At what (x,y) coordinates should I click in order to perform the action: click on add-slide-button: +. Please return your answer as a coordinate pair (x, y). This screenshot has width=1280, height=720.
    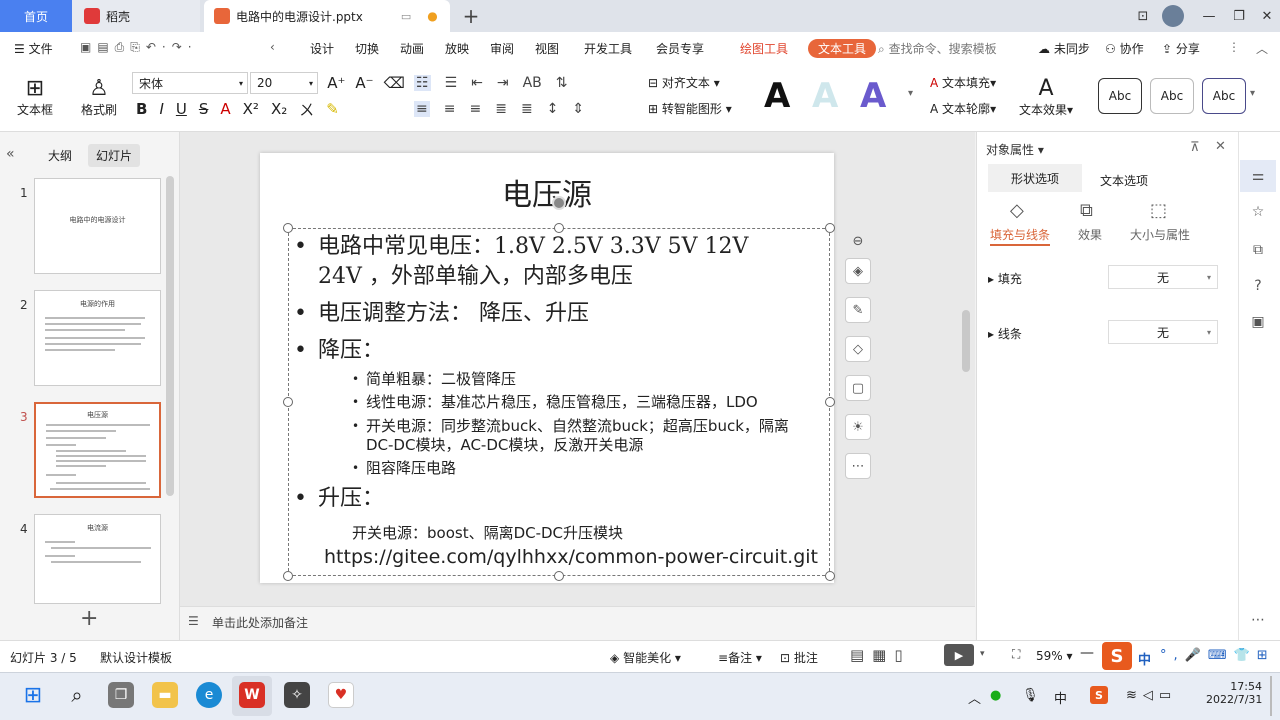
    Looking at the image, I should click on (89, 618).